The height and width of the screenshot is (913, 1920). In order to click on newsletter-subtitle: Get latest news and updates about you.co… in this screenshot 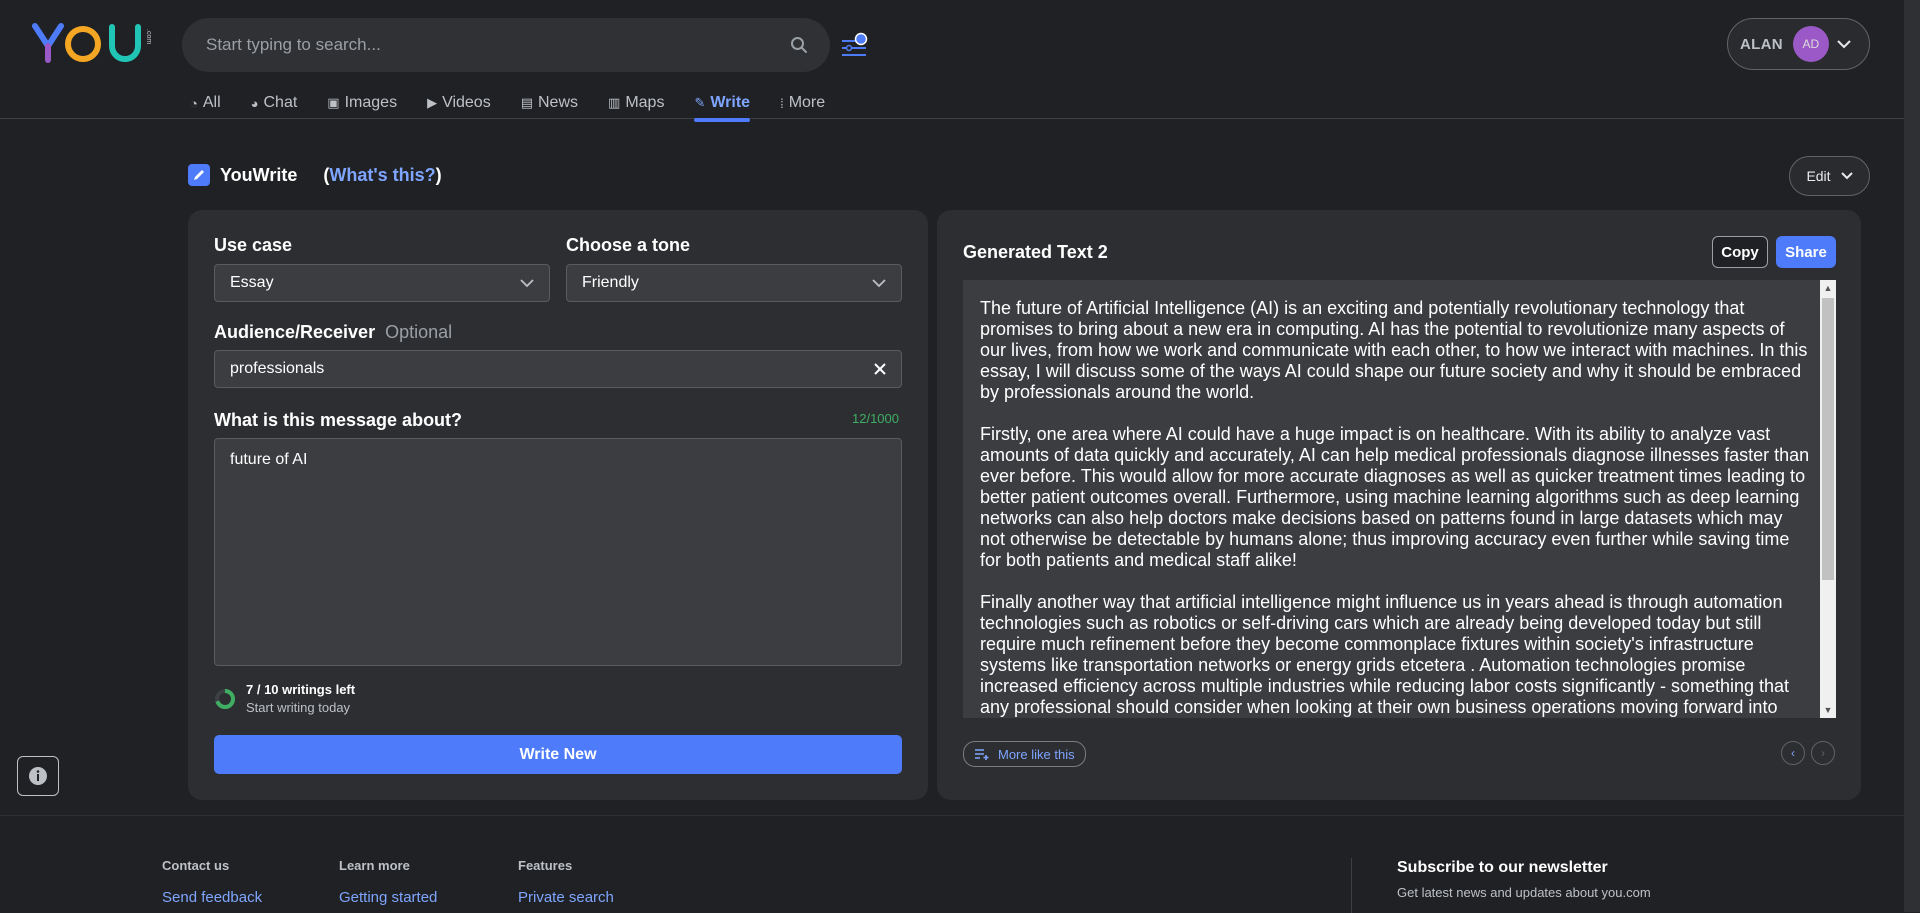, I will do `click(1524, 892)`.